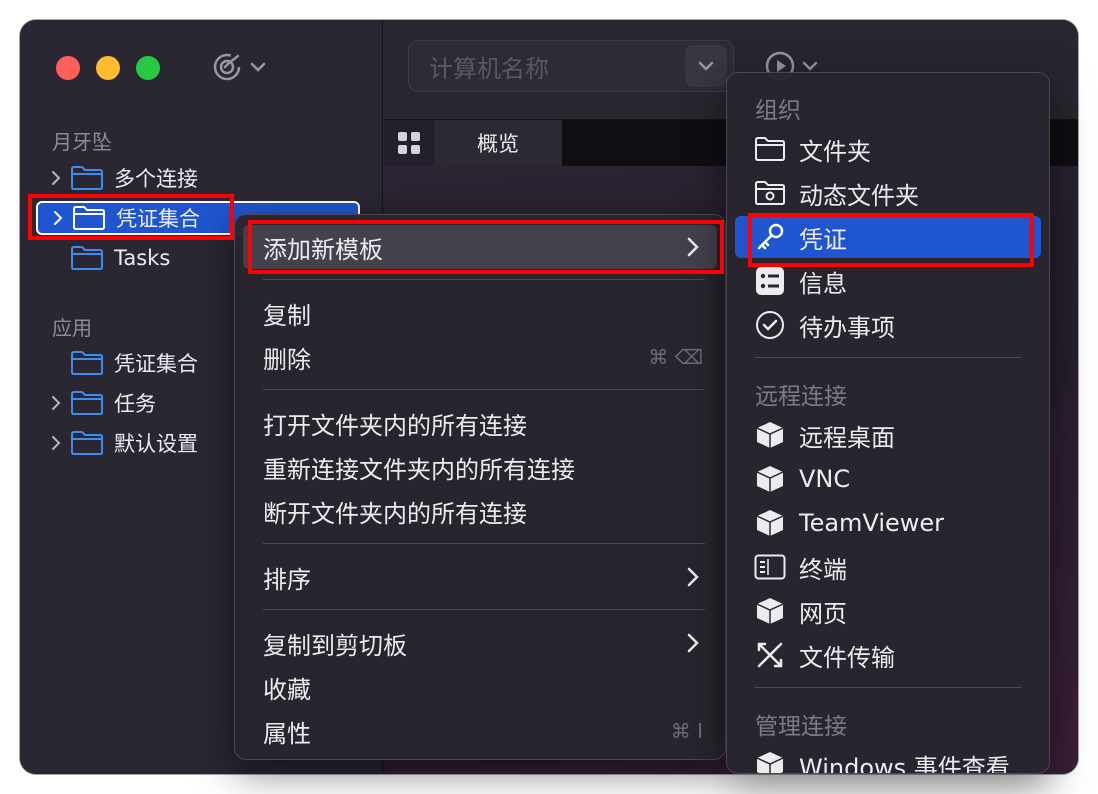  What do you see at coordinates (409, 143) in the screenshot?
I see `grid-view-button` at bounding box center [409, 143].